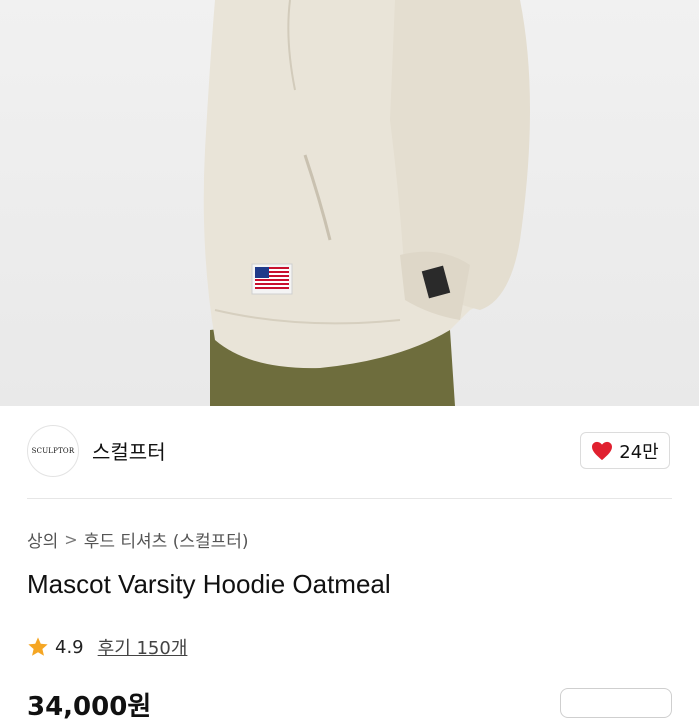  I want to click on brand-name: 스컬프터, so click(129, 450).